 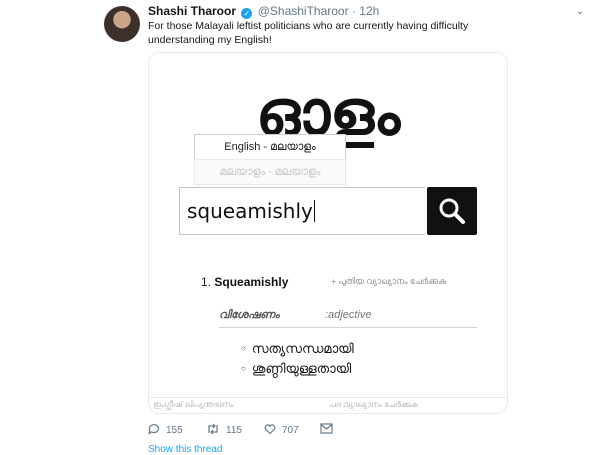 I want to click on tweet-header: Shashi Tharoor ✓ @ShashiTharoor · 12h, so click(x=263, y=11).